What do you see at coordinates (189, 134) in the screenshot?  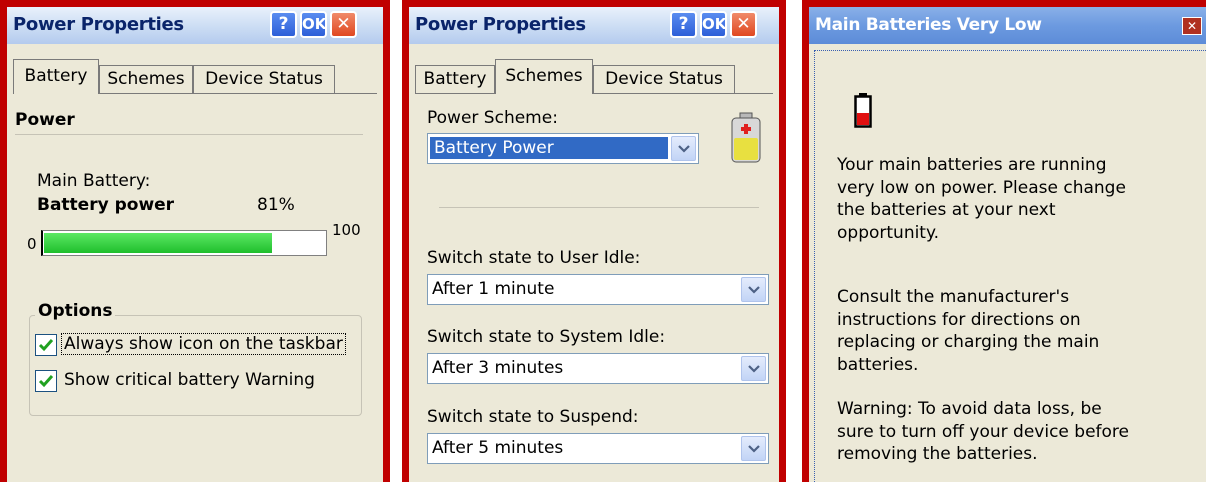 I see `power-separator` at bounding box center [189, 134].